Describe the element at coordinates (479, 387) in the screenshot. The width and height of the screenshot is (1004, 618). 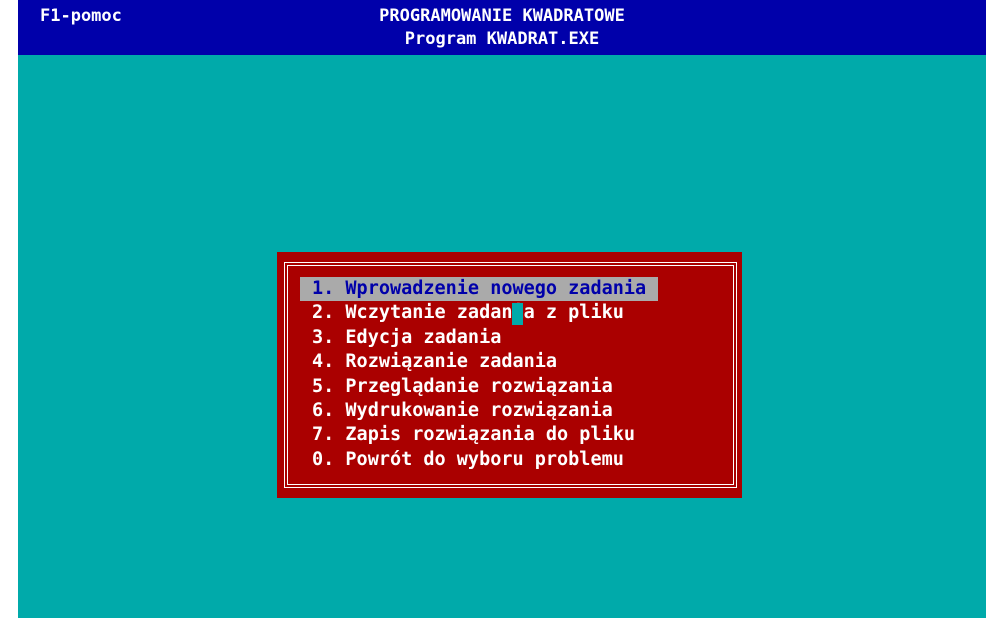
I see `menu-item-view-solution: 5. Przeglądanie rozwiązania` at that location.